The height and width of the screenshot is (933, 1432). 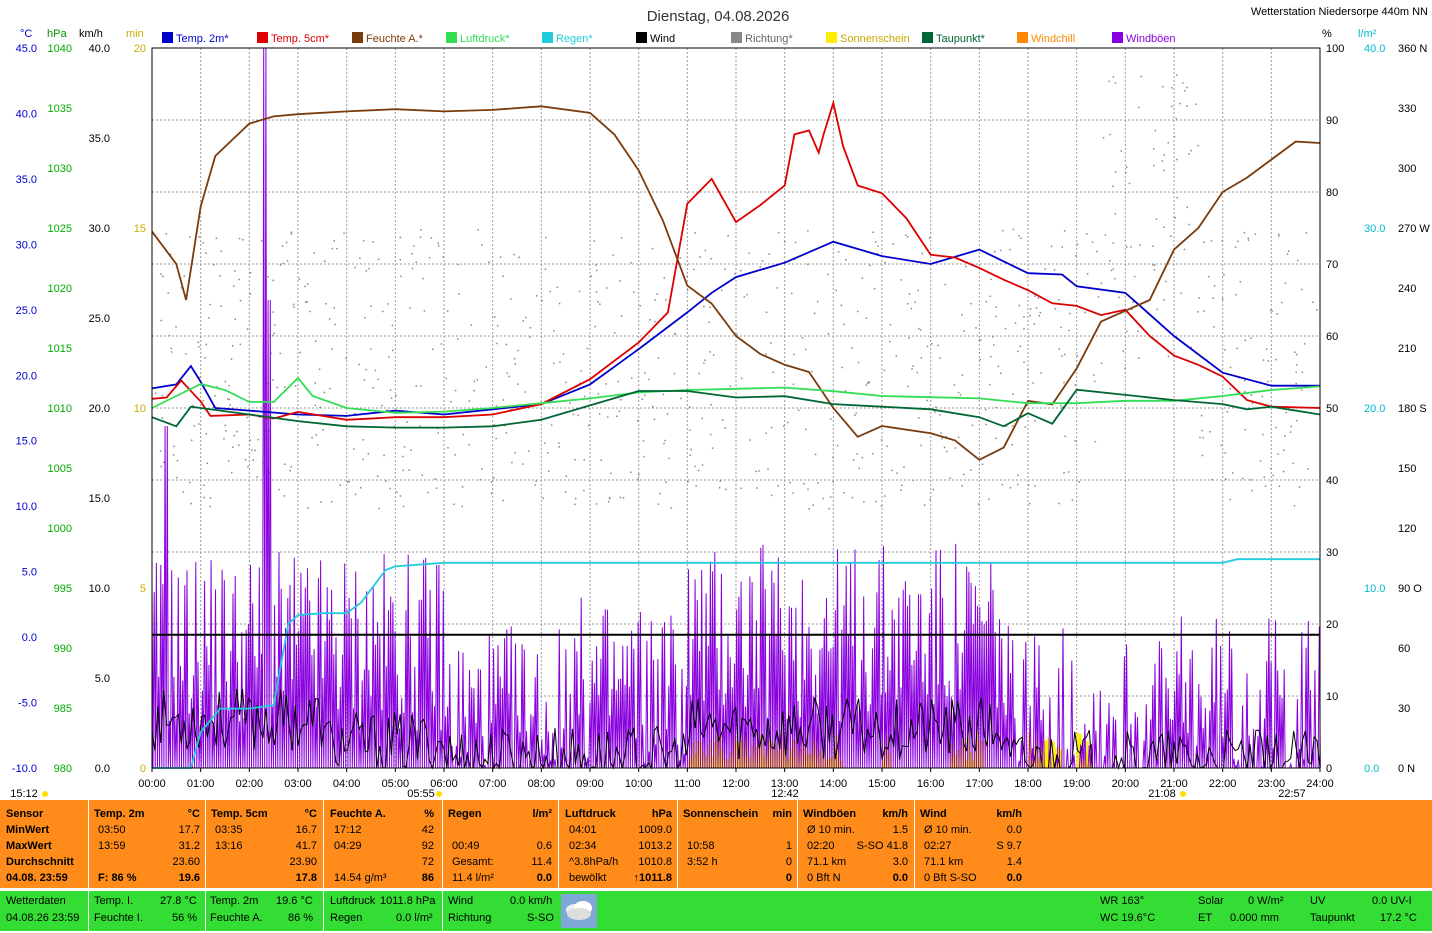 What do you see at coordinates (1320, 784) in the screenshot?
I see `x-tick-label: 24:00` at bounding box center [1320, 784].